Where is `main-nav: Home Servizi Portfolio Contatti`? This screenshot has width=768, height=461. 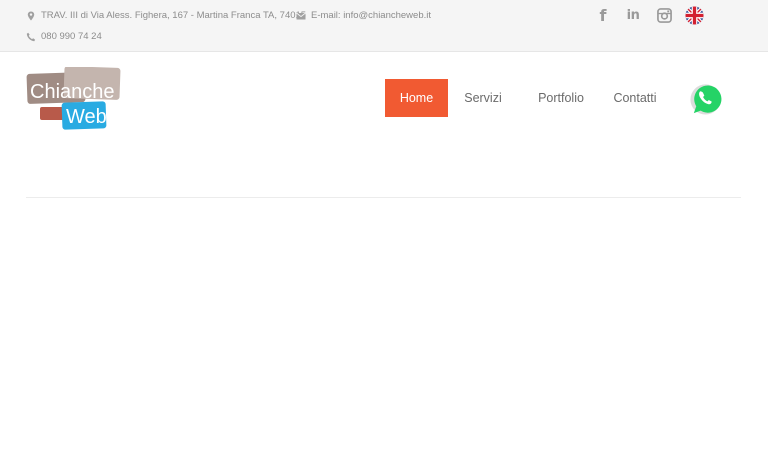
main-nav: Home Servizi Portfolio Contatti is located at coordinates (525, 98).